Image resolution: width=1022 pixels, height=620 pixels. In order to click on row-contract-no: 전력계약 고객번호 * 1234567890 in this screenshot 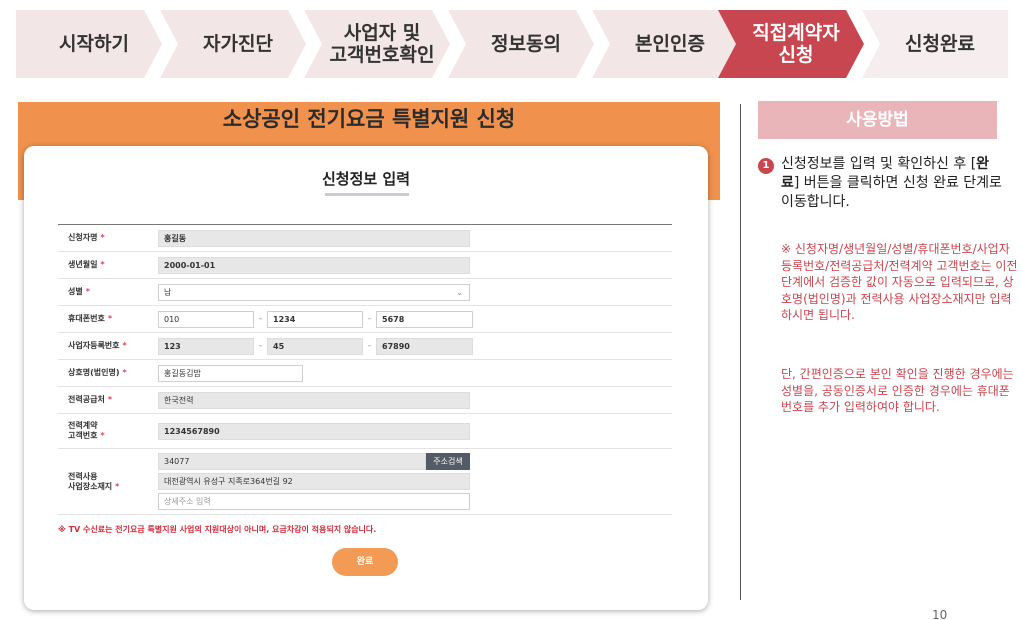, I will do `click(365, 431)`.